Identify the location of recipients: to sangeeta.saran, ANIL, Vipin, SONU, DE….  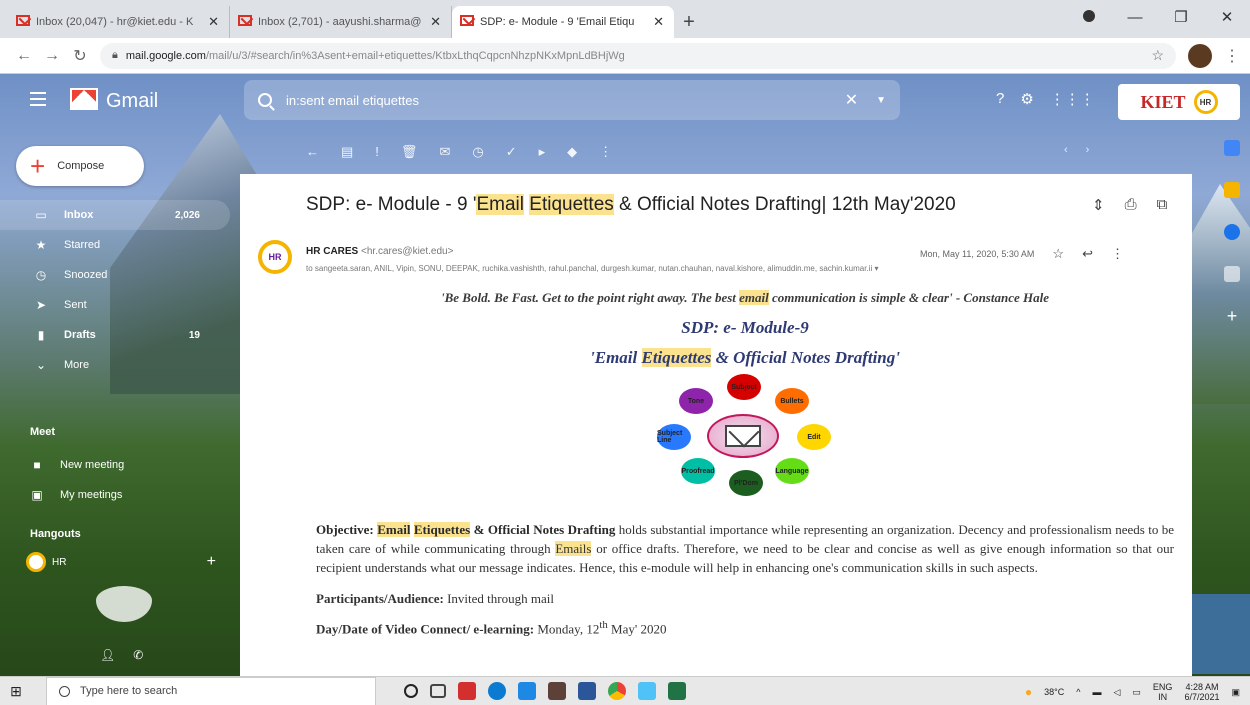
(701, 268).